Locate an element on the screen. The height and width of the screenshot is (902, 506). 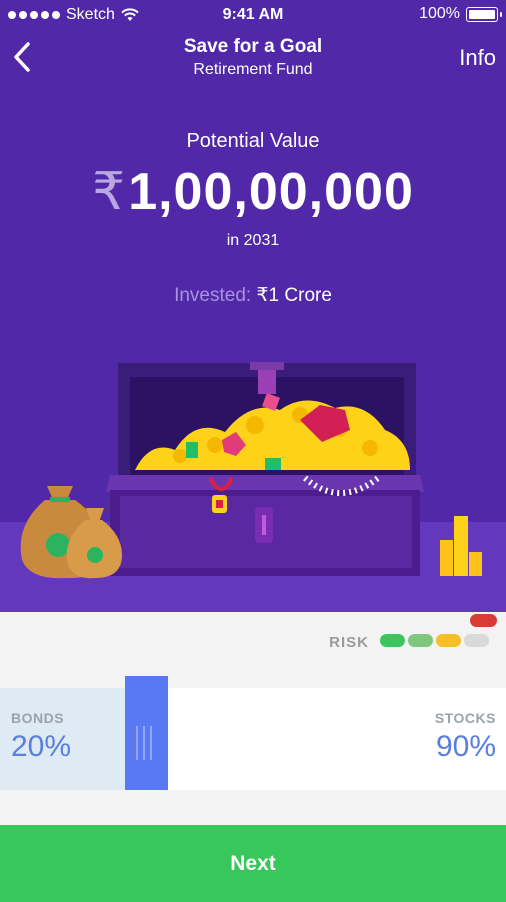
potential-value-label: Potential Value is located at coordinates (253, 141).